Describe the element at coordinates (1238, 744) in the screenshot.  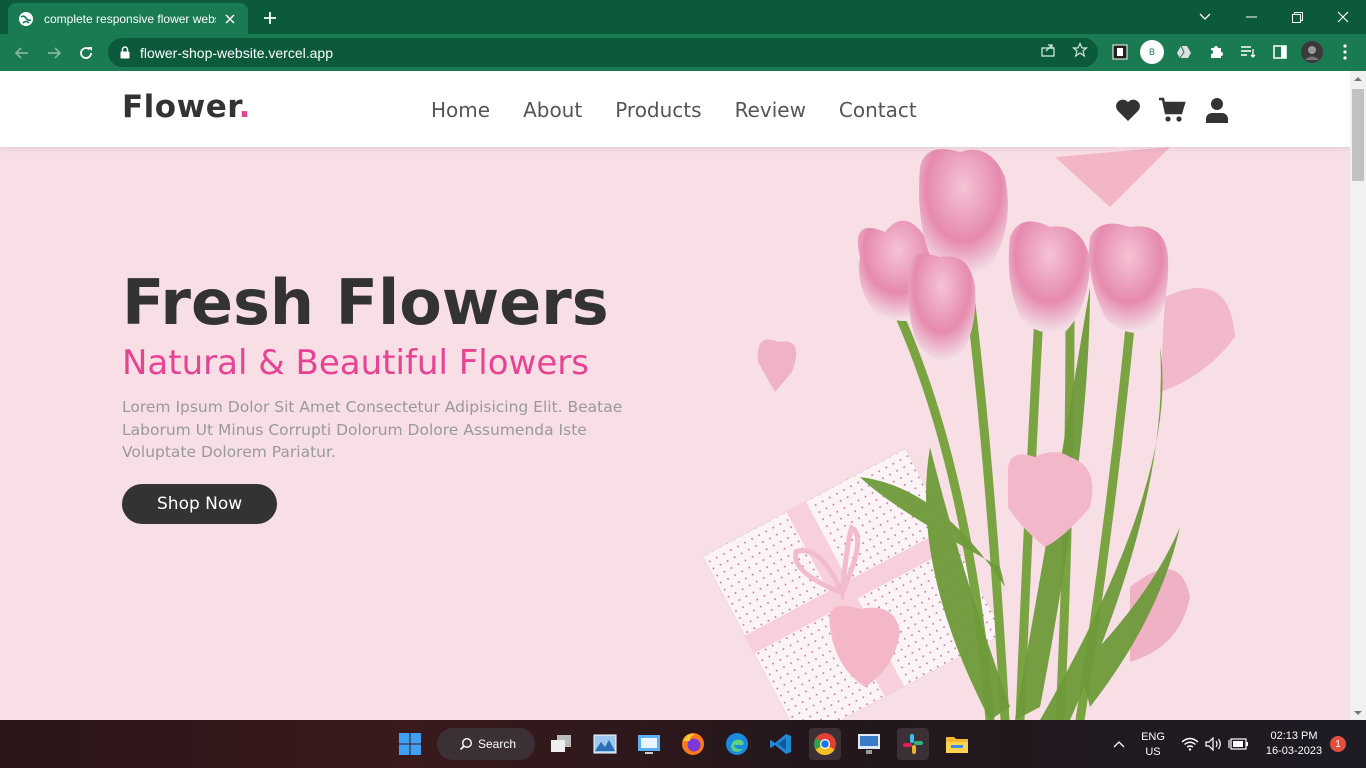
I see `battery-icon` at that location.